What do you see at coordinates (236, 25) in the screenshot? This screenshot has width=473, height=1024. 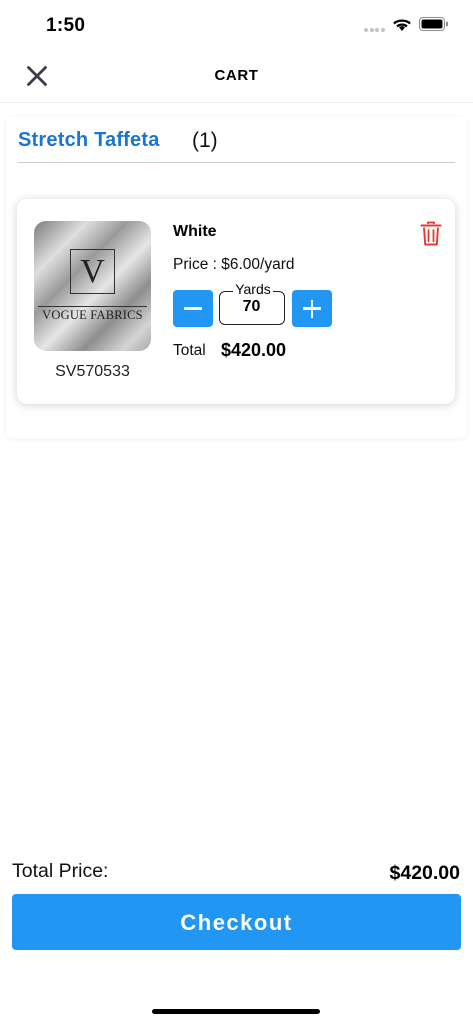 I see `status-bar: 1:50` at bounding box center [236, 25].